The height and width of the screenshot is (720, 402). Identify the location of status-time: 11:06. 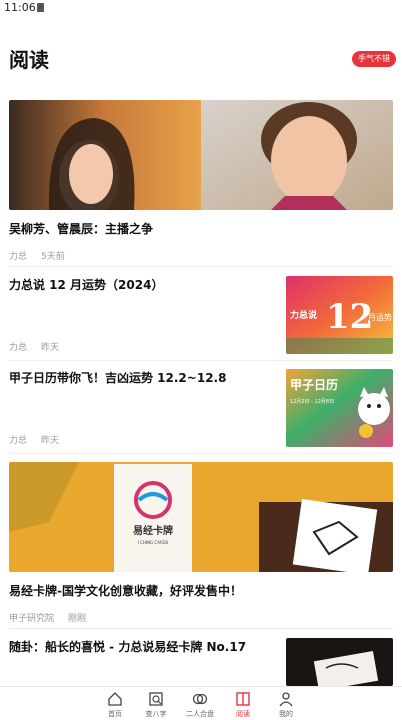
(20, 7).